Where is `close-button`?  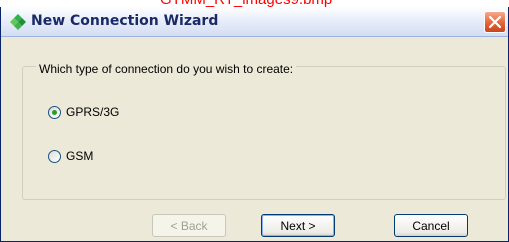 close-button is located at coordinates (495, 22).